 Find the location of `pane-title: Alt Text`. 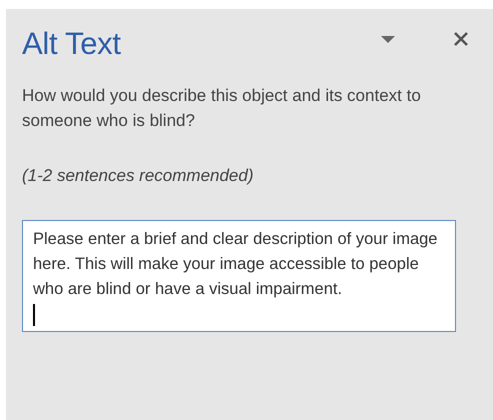

pane-title: Alt Text is located at coordinates (72, 44).